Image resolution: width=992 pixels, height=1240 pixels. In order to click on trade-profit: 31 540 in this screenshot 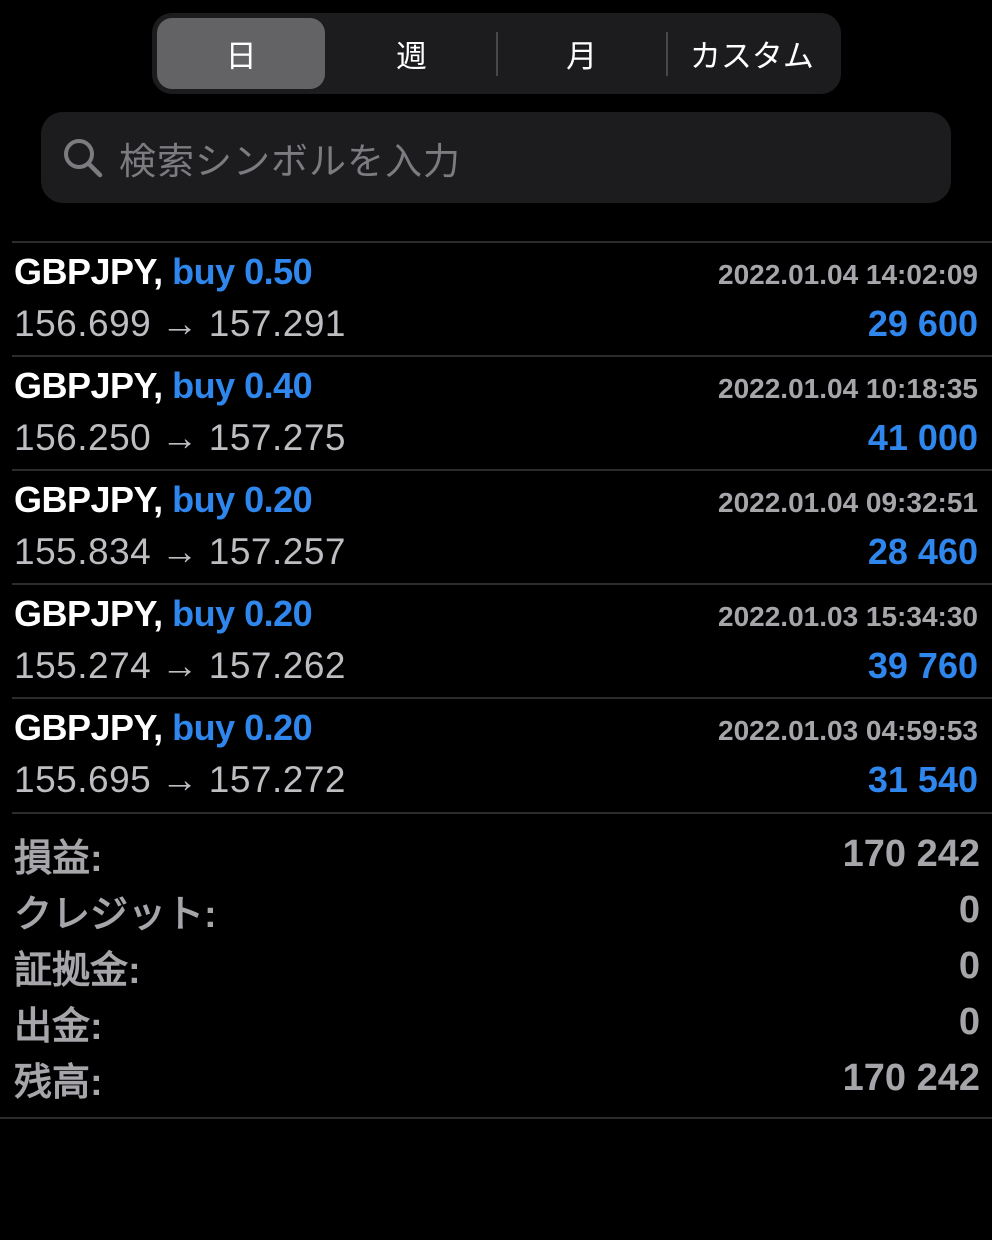, I will do `click(922, 779)`.